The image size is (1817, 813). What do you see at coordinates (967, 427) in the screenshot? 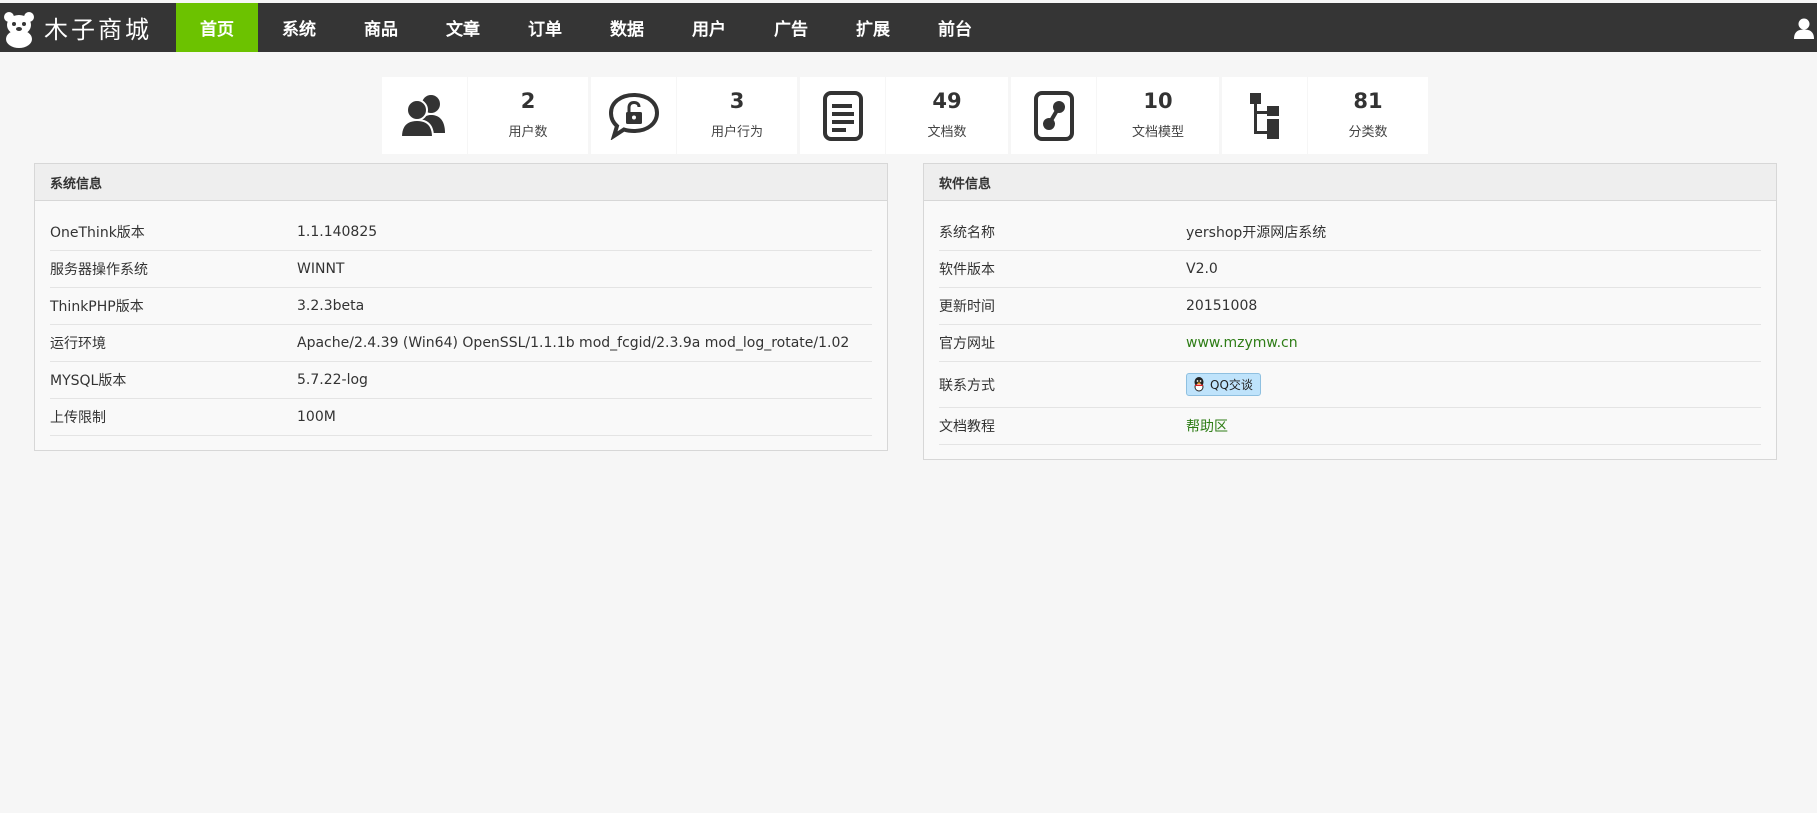
I see `row-label: 文档教程` at bounding box center [967, 427].